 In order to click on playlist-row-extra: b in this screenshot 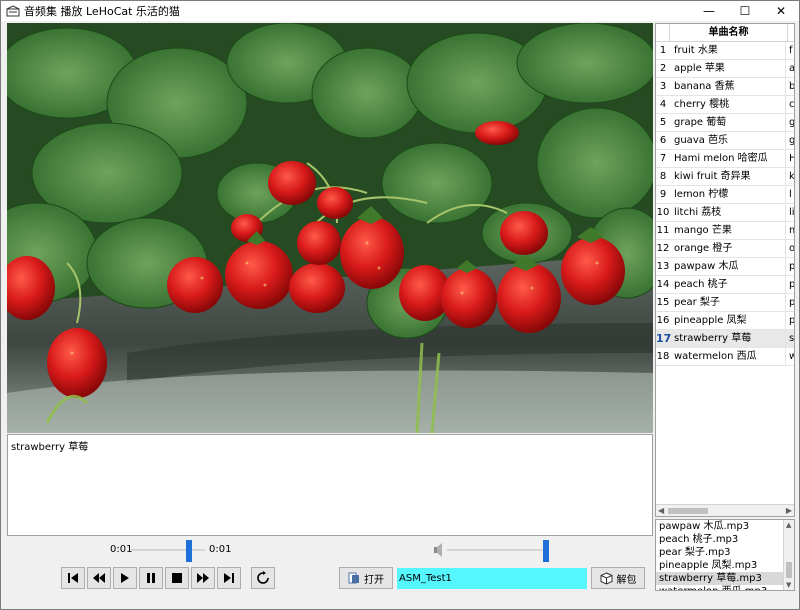, I will do `click(792, 86)`.